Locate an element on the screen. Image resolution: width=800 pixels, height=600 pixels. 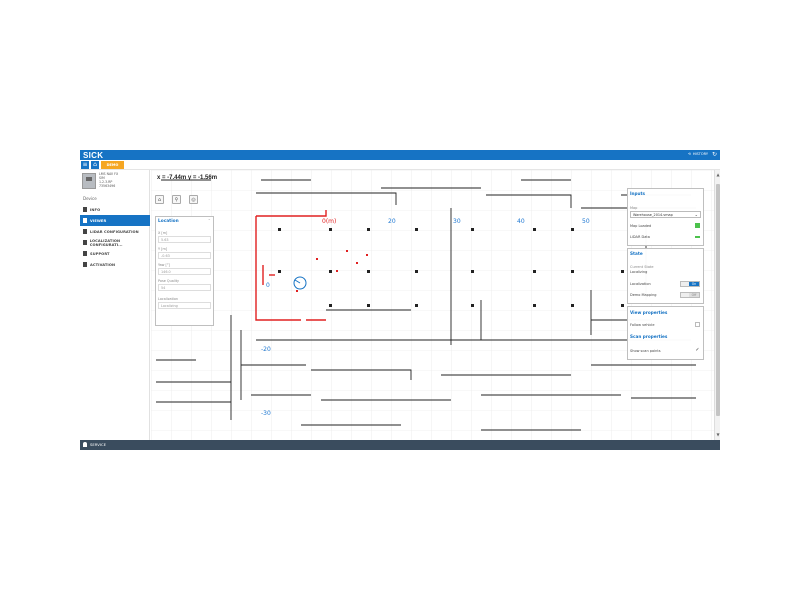
location-panel-title: Location is located at coordinates (168, 221).